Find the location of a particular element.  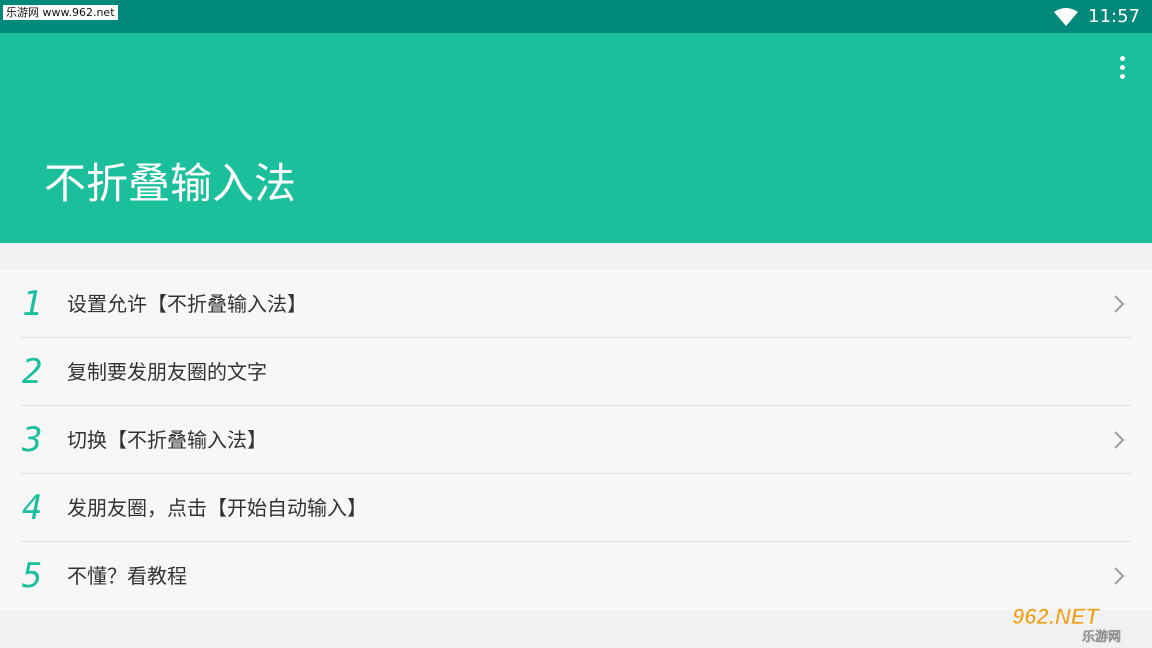

more-vert-icon is located at coordinates (1122, 67).